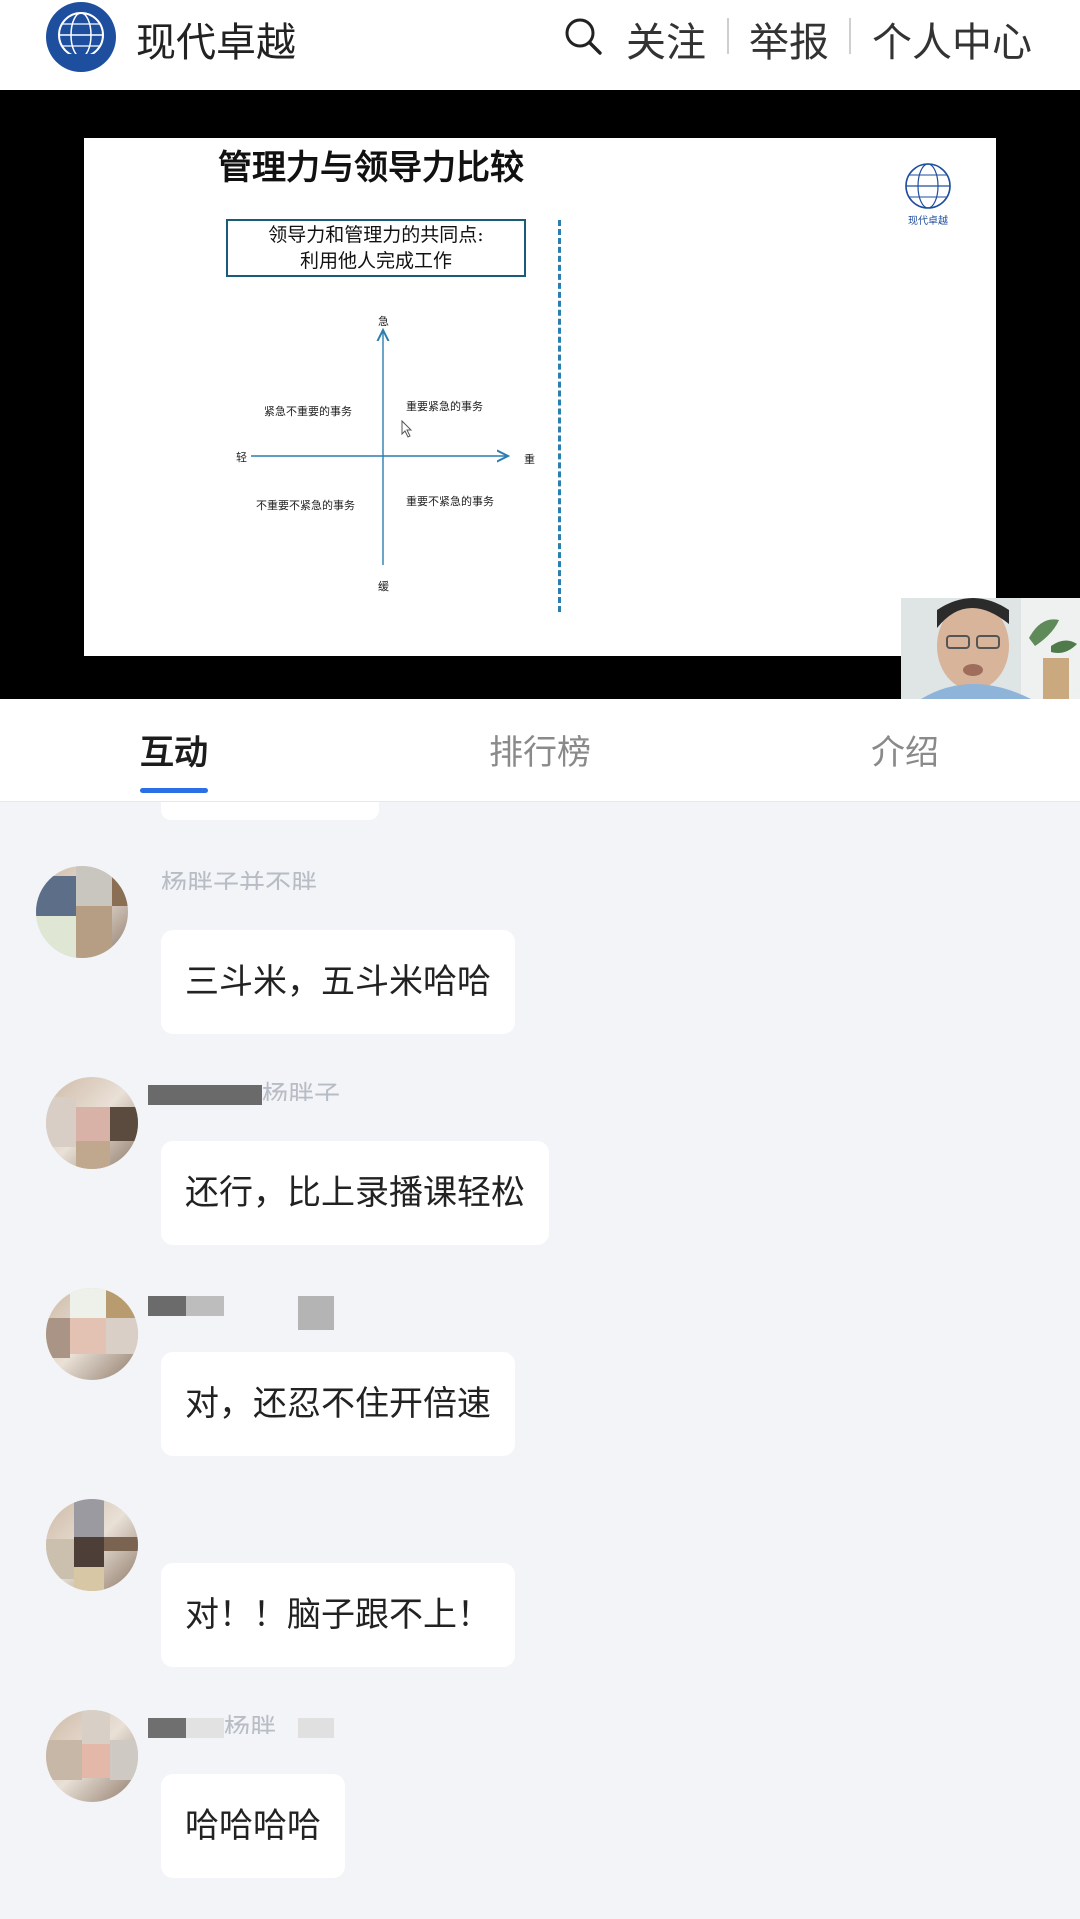 This screenshot has width=1080, height=1919. I want to click on chat-message: 对！！脑子跟不上！, so click(540, 1599).